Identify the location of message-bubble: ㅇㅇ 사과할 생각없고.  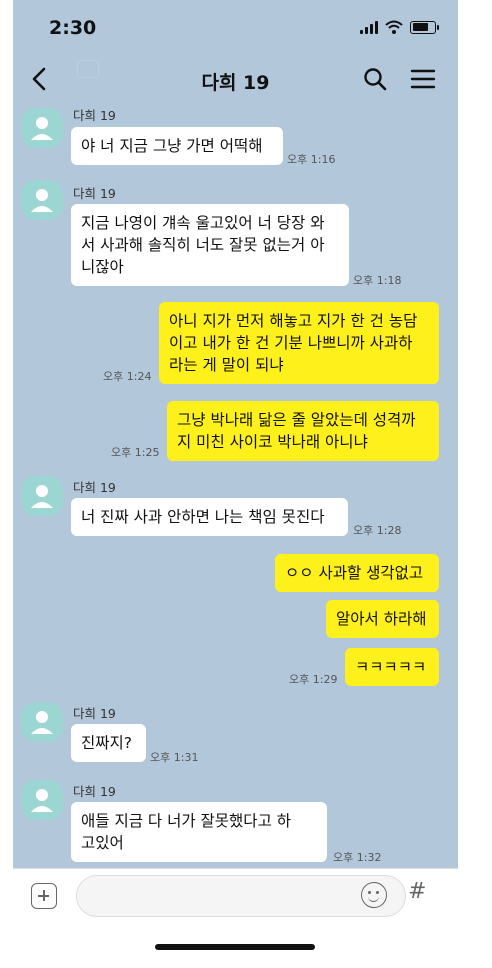
(357, 573).